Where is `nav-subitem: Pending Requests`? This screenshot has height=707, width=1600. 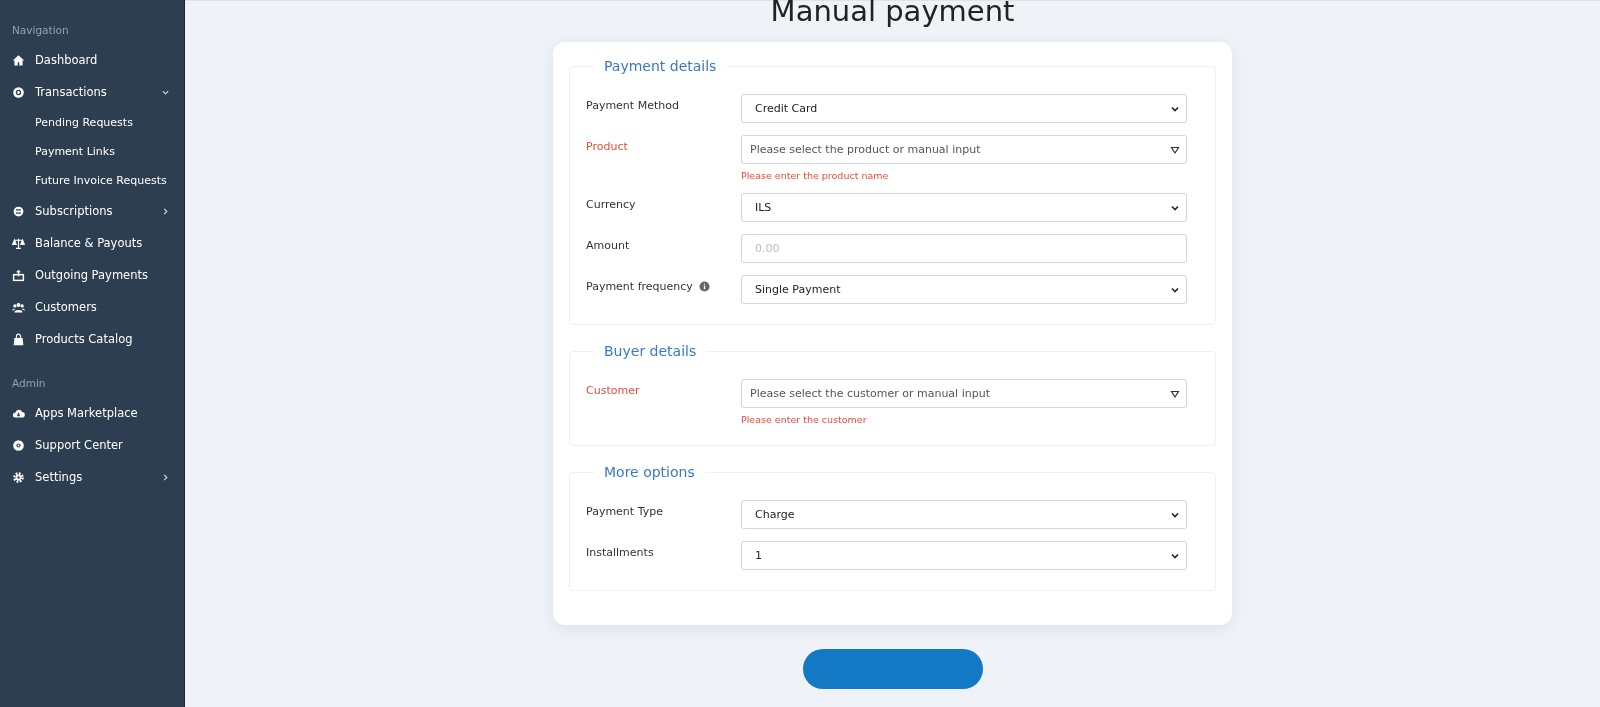 nav-subitem: Pending Requests is located at coordinates (92, 122).